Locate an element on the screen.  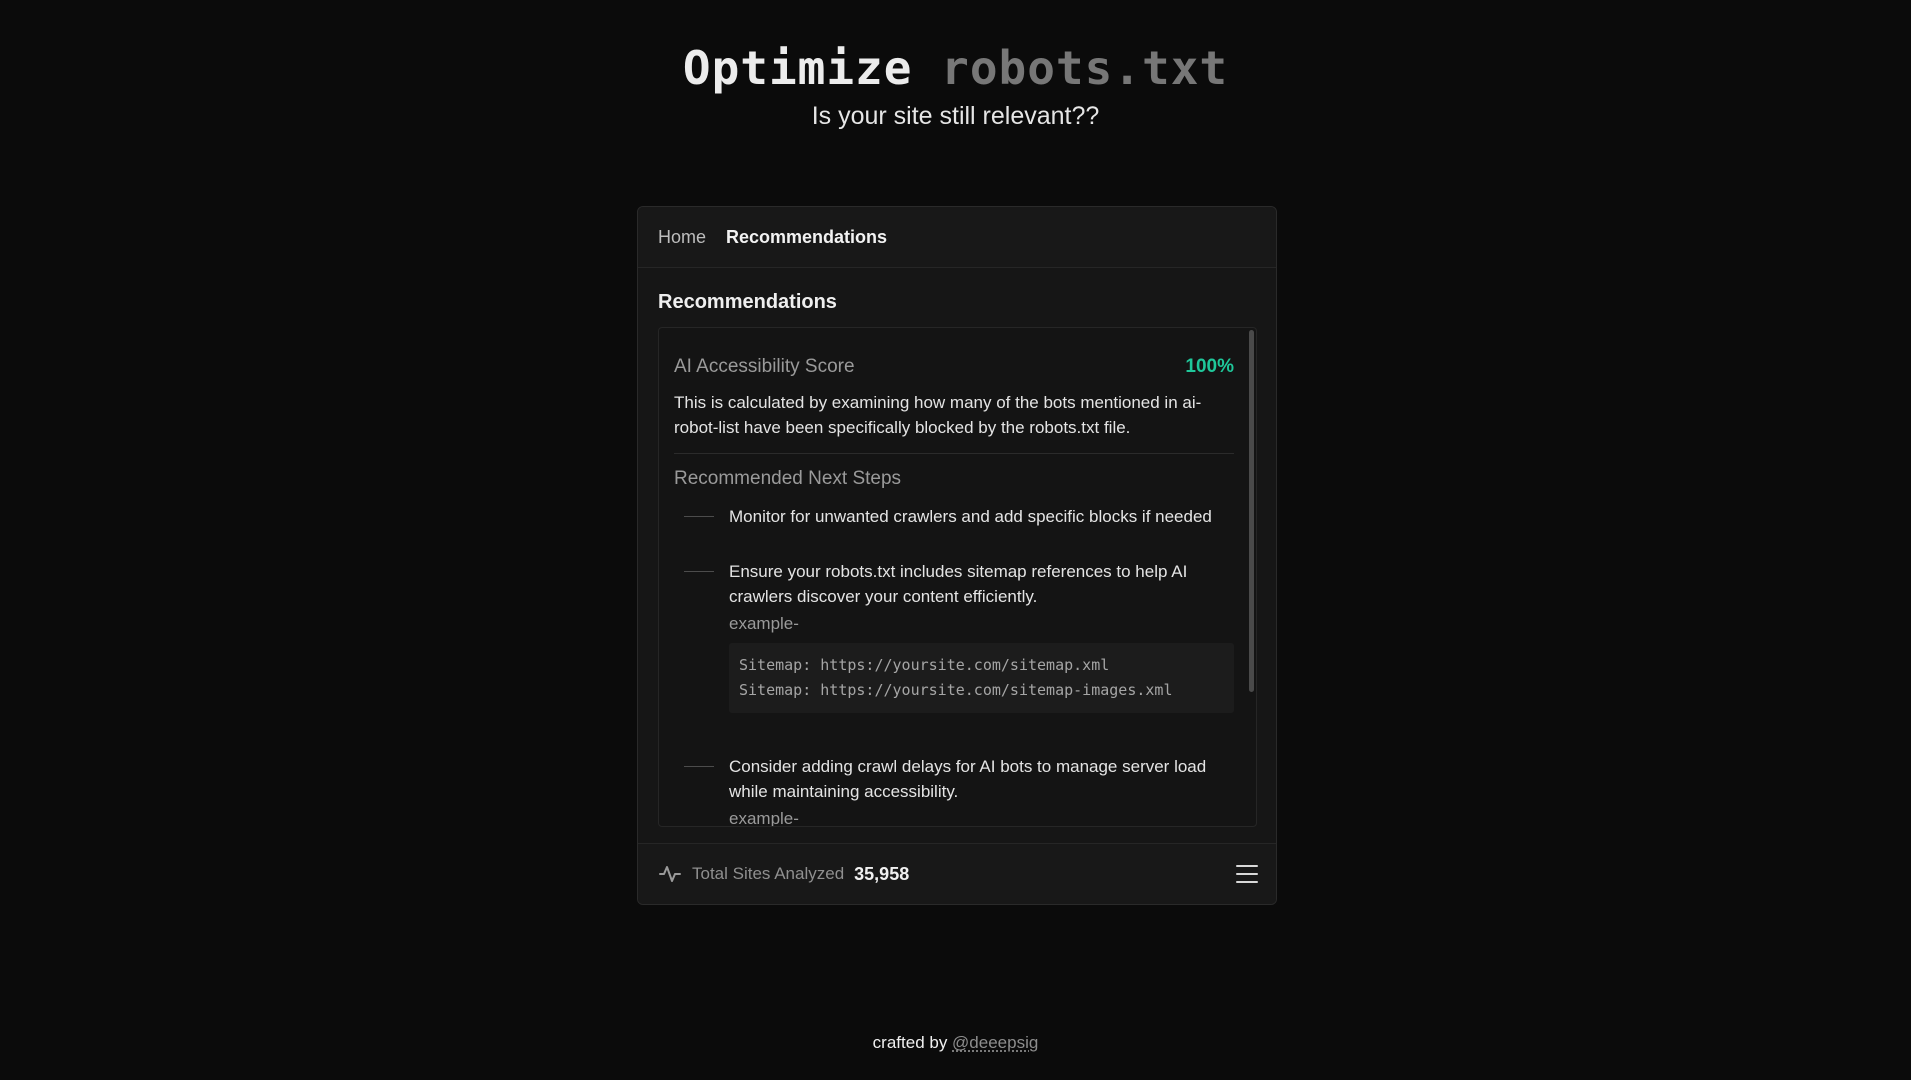
hamburger-menu-icon is located at coordinates (1247, 874).